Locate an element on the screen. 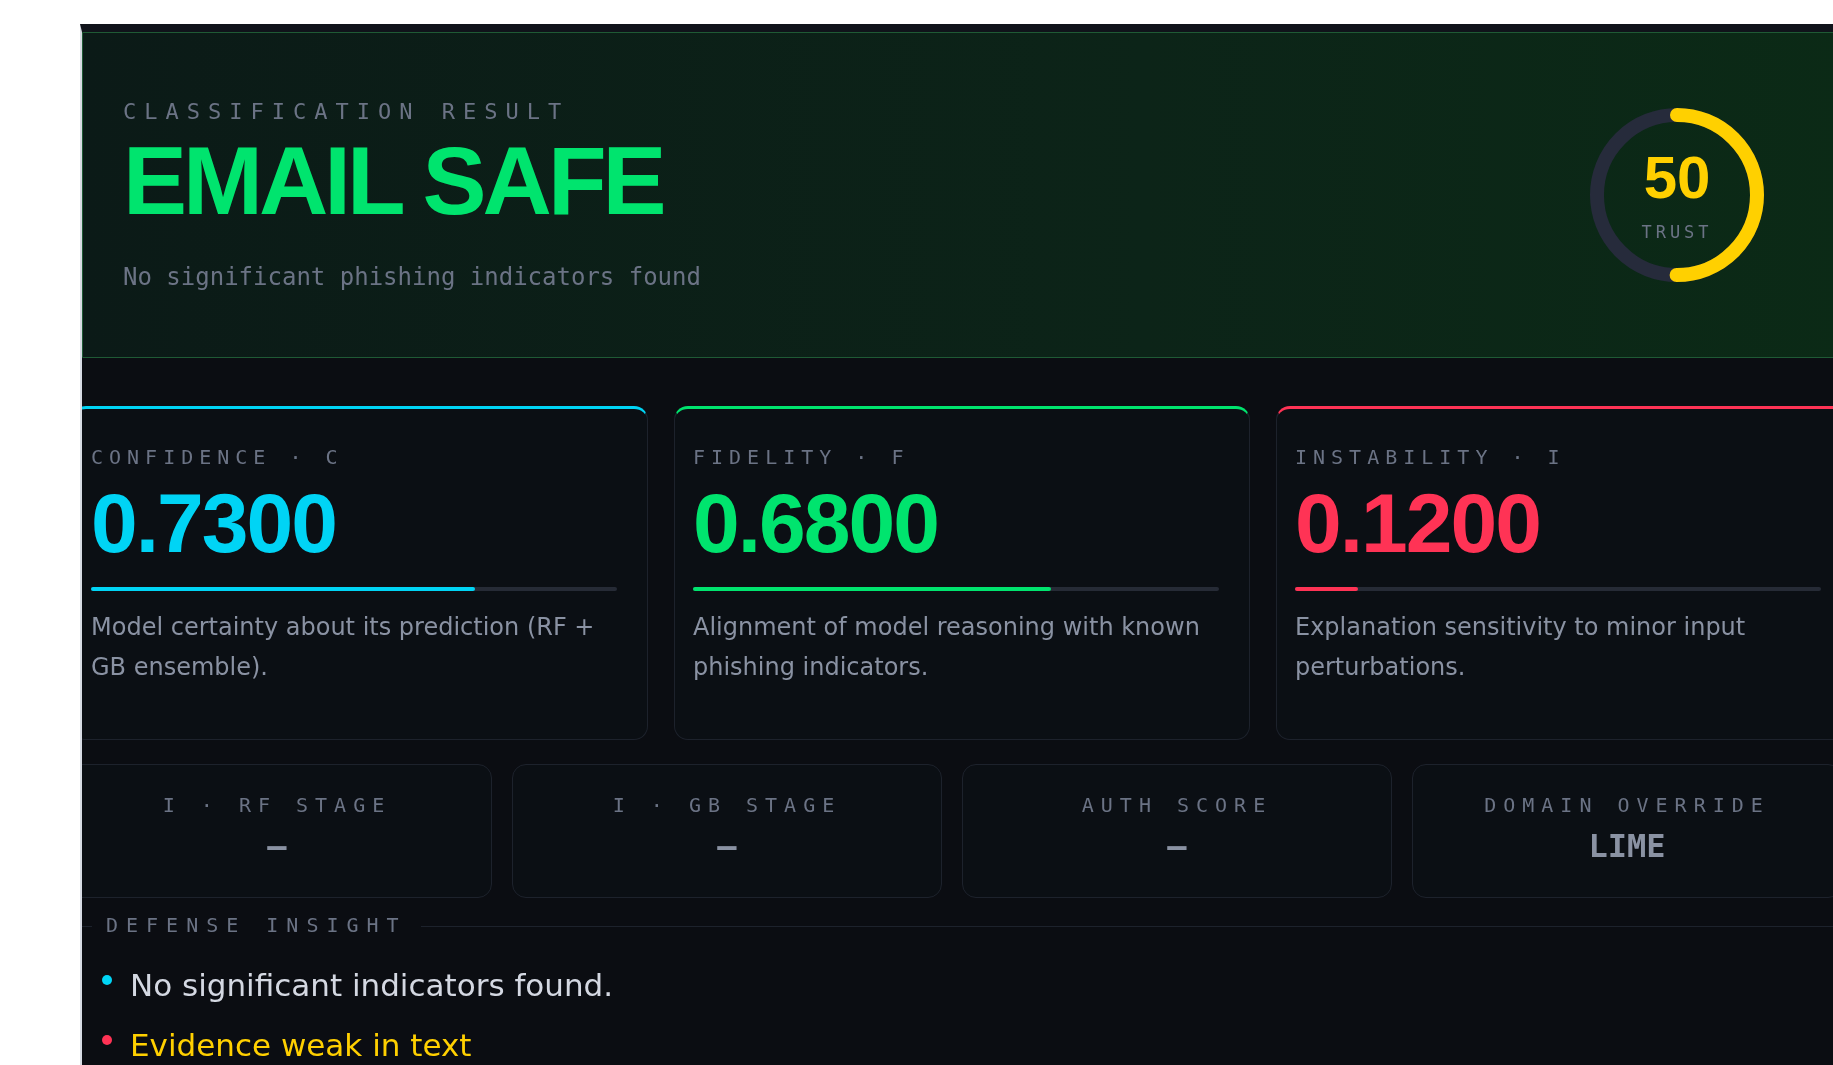 The height and width of the screenshot is (1065, 1833). stage-label: I · GB STAGE is located at coordinates (727, 805).